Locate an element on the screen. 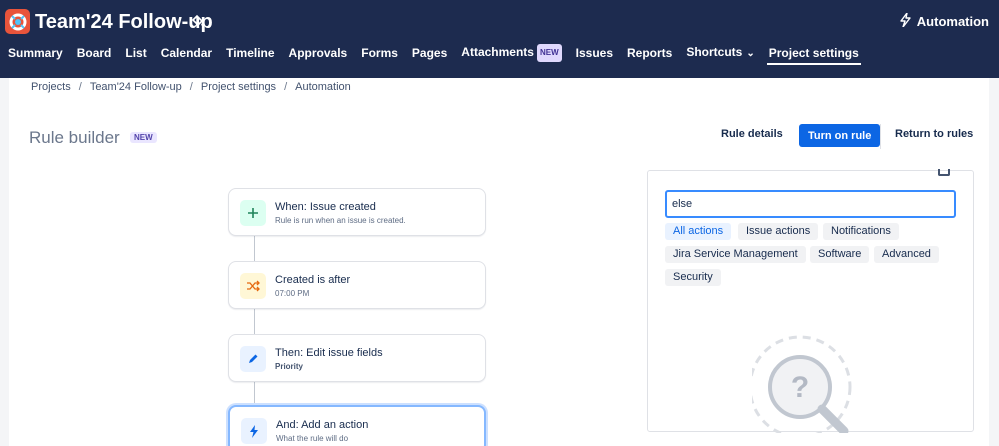 This screenshot has width=999, height=446. step-subtitle: Rule is run when an issue is created. is located at coordinates (340, 220).